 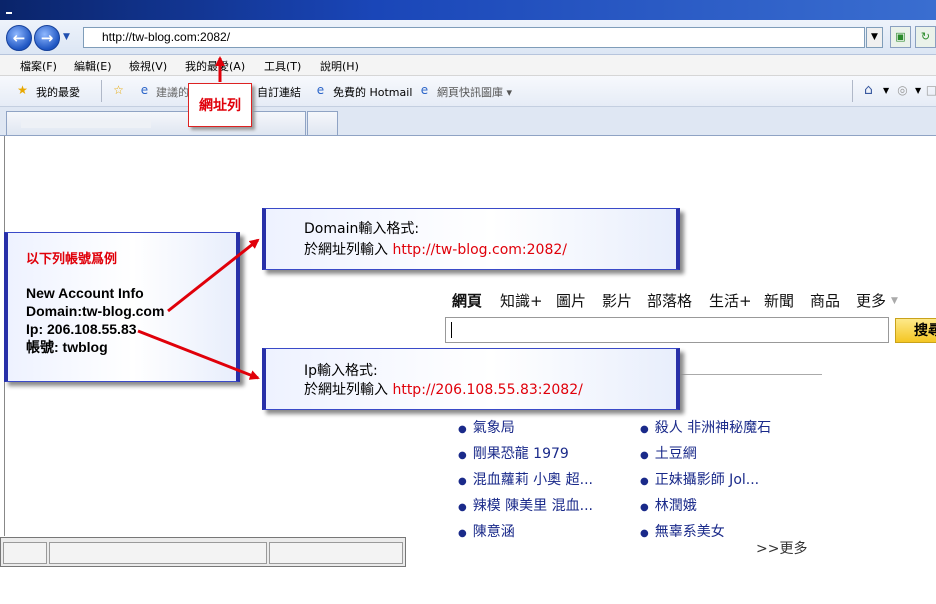 I want to click on annotation-arrows, so click(x=198, y=218).